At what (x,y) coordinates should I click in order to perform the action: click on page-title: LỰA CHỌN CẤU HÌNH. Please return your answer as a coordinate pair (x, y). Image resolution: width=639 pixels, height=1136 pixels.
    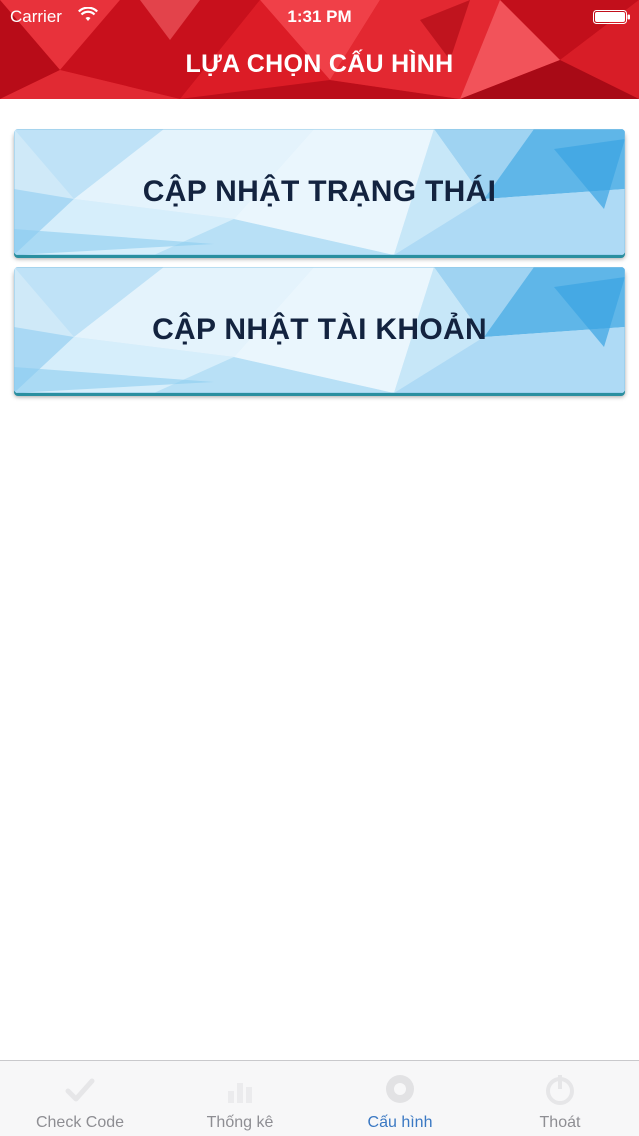
    Looking at the image, I should click on (319, 64).